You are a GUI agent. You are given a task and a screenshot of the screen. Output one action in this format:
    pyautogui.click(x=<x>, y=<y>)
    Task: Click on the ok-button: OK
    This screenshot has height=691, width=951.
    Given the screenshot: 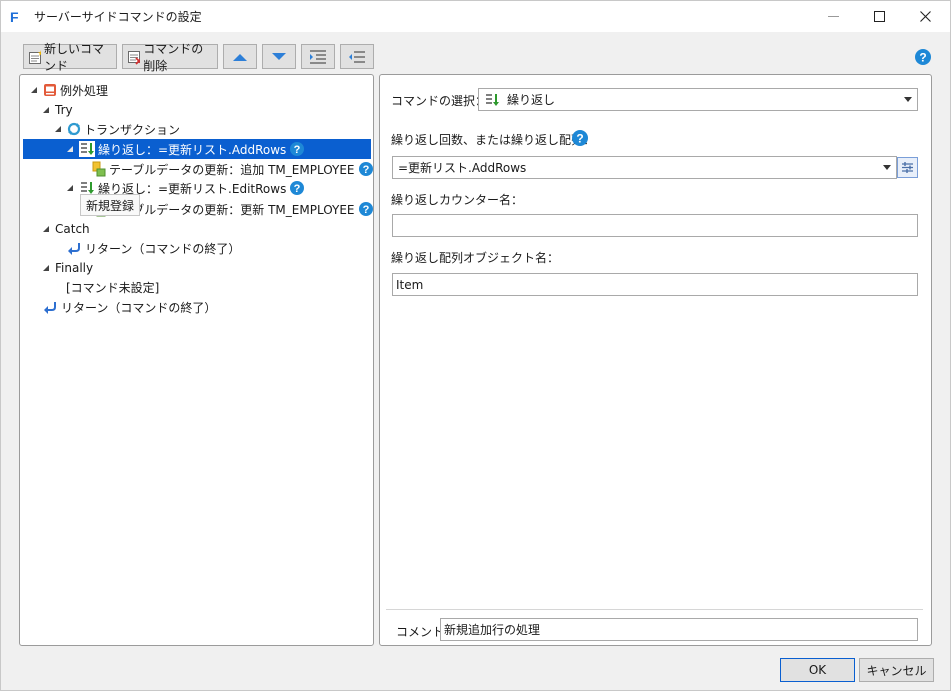 What is the action you would take?
    pyautogui.click(x=817, y=670)
    